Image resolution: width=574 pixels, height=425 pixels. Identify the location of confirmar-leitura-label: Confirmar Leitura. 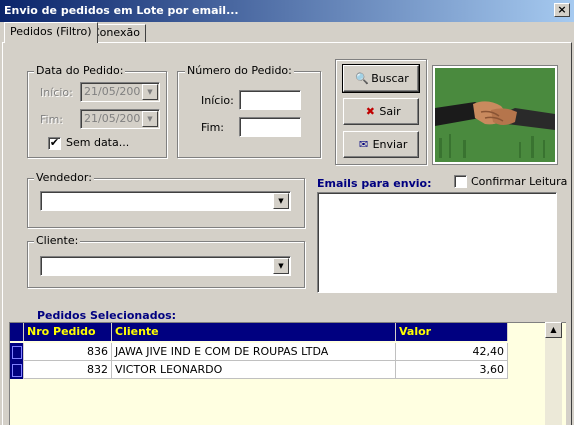
(519, 181).